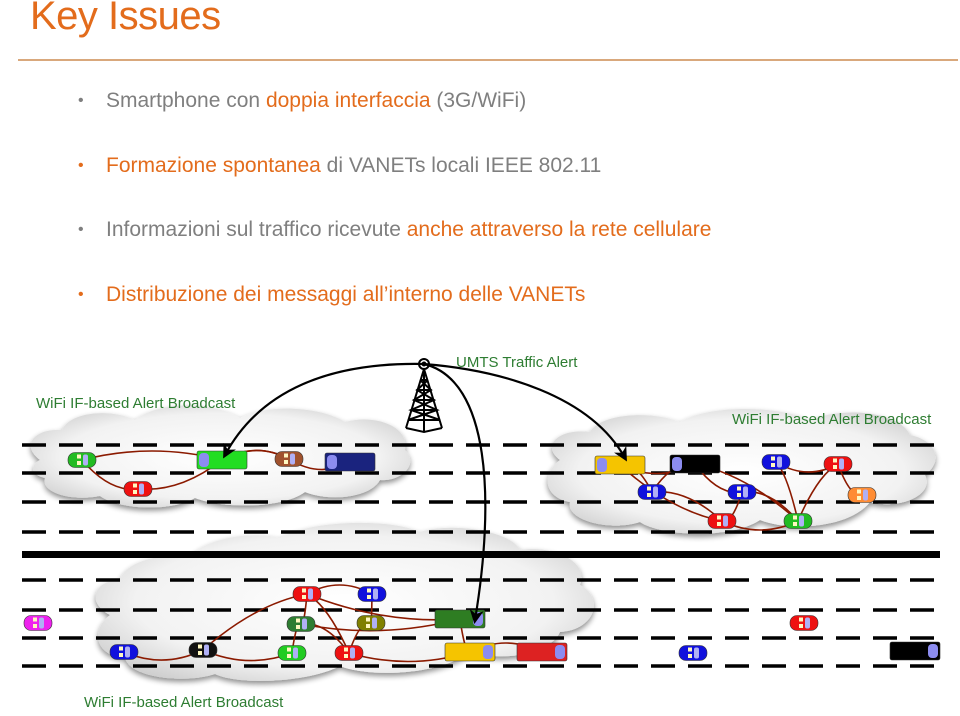  Describe the element at coordinates (424, 396) in the screenshot. I see `cell-tower-icon` at that location.